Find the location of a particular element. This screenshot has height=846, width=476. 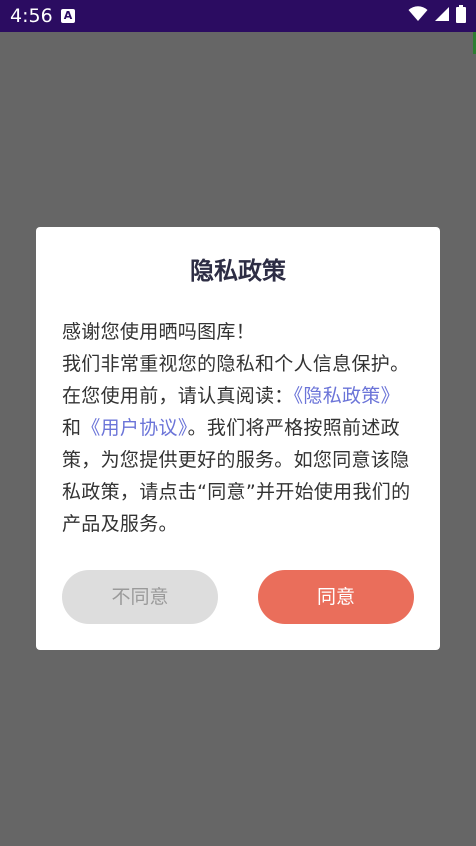

agree-button: 同意 is located at coordinates (336, 597).